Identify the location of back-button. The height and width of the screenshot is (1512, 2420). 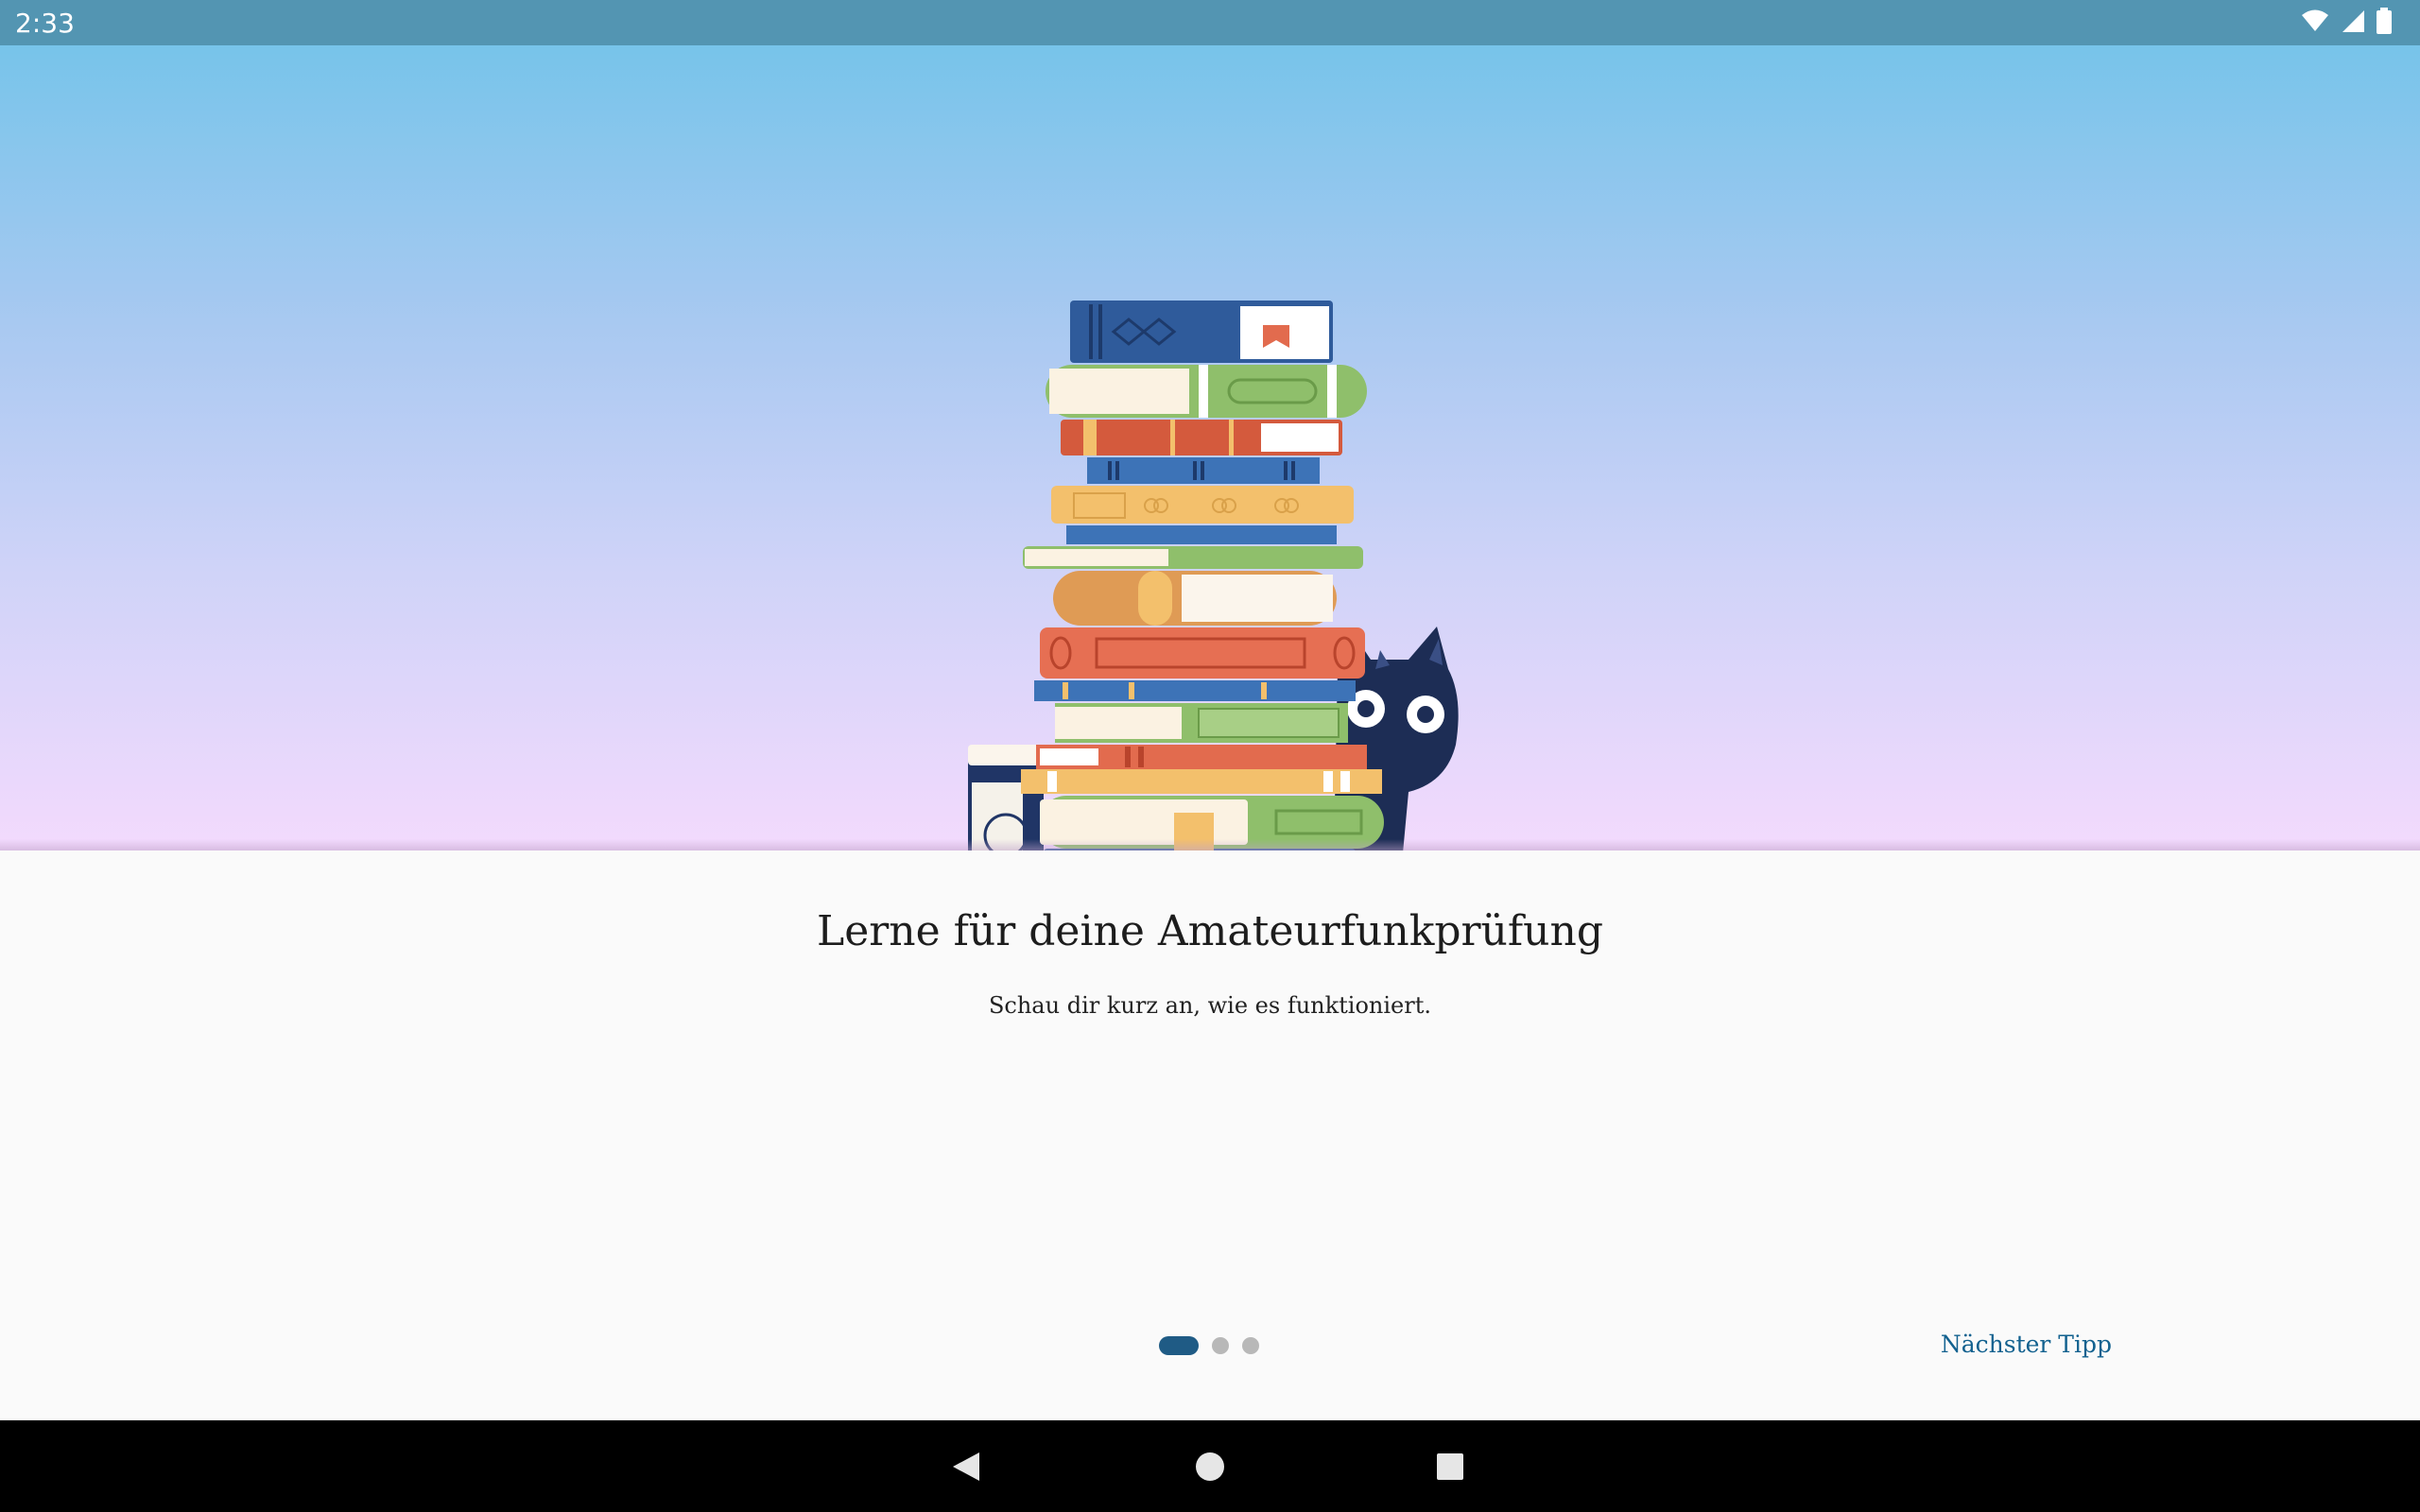
(966, 1466).